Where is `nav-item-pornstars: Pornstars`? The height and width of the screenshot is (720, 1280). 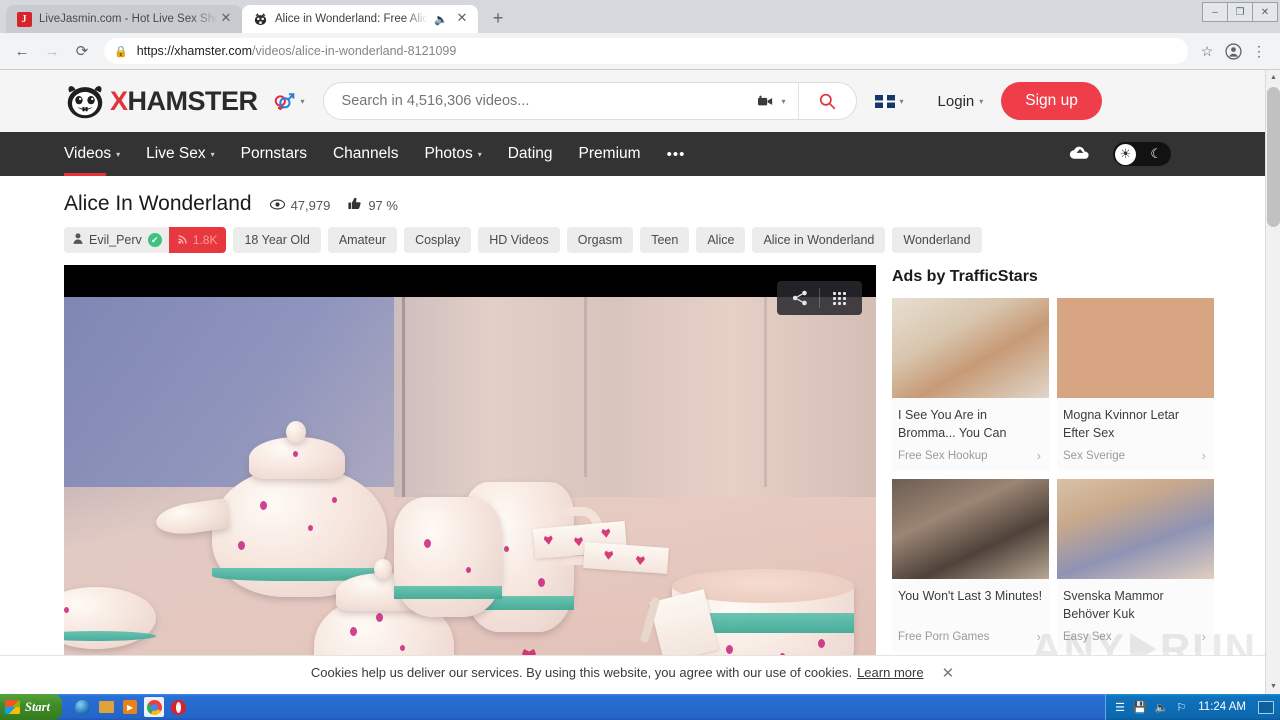
nav-item-pornstars: Pornstars is located at coordinates (274, 154).